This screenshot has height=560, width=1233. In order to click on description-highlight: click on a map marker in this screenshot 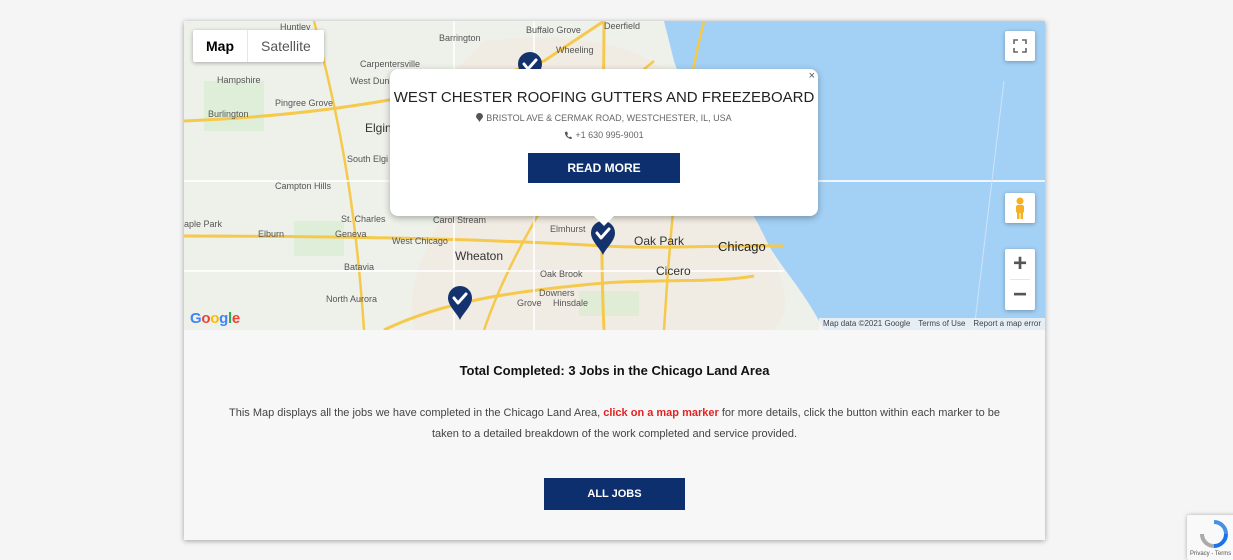, I will do `click(661, 413)`.